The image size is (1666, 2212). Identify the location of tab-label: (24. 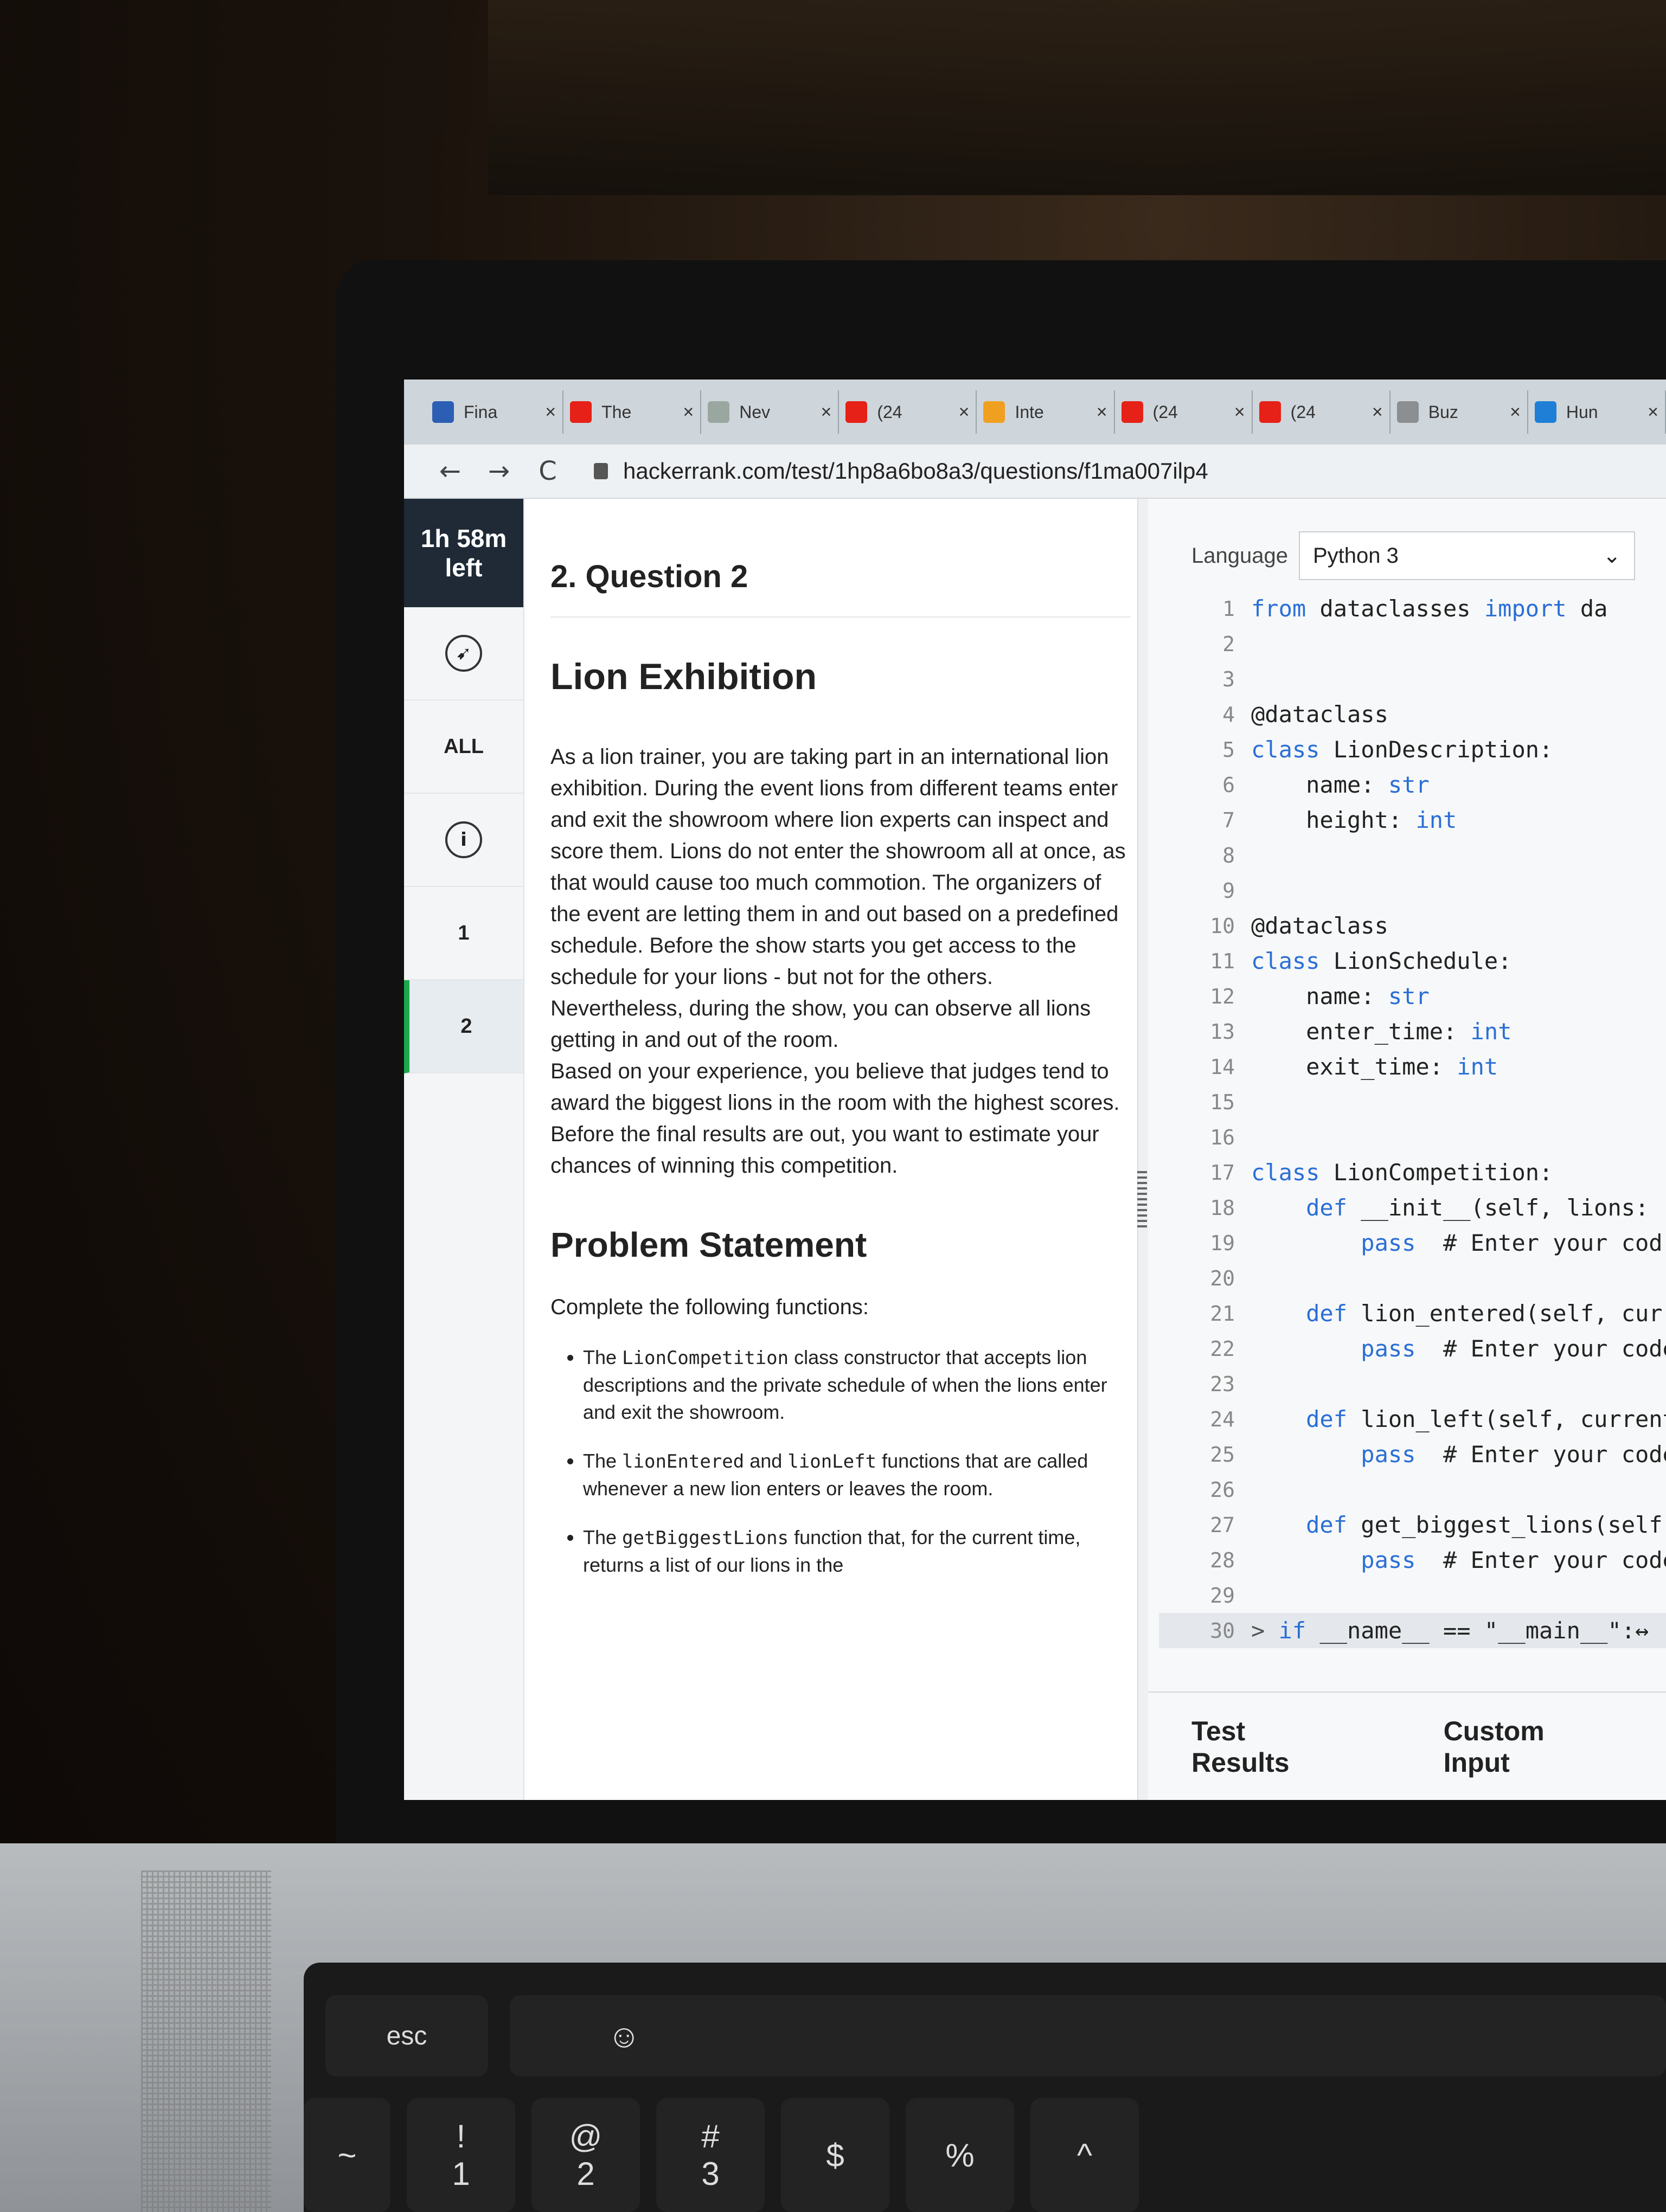
(1165, 412).